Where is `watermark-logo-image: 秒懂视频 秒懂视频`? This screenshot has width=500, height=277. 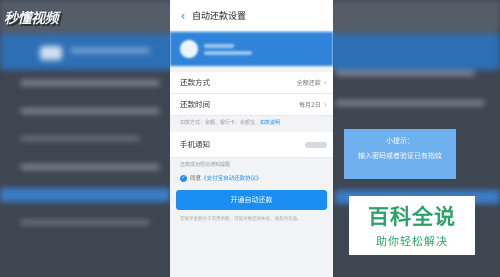 watermark-logo-image: 秒懂视频 秒懂视频 is located at coordinates (33, 19).